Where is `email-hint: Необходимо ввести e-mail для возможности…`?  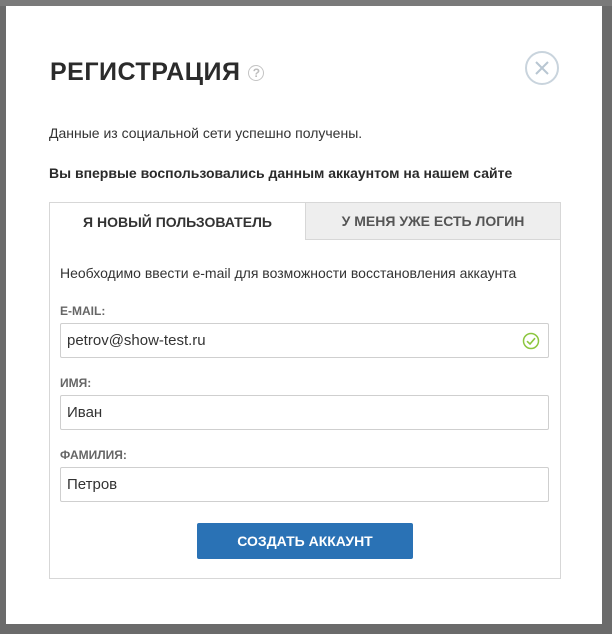 email-hint: Необходимо ввести e-mail для возможности… is located at coordinates (288, 273).